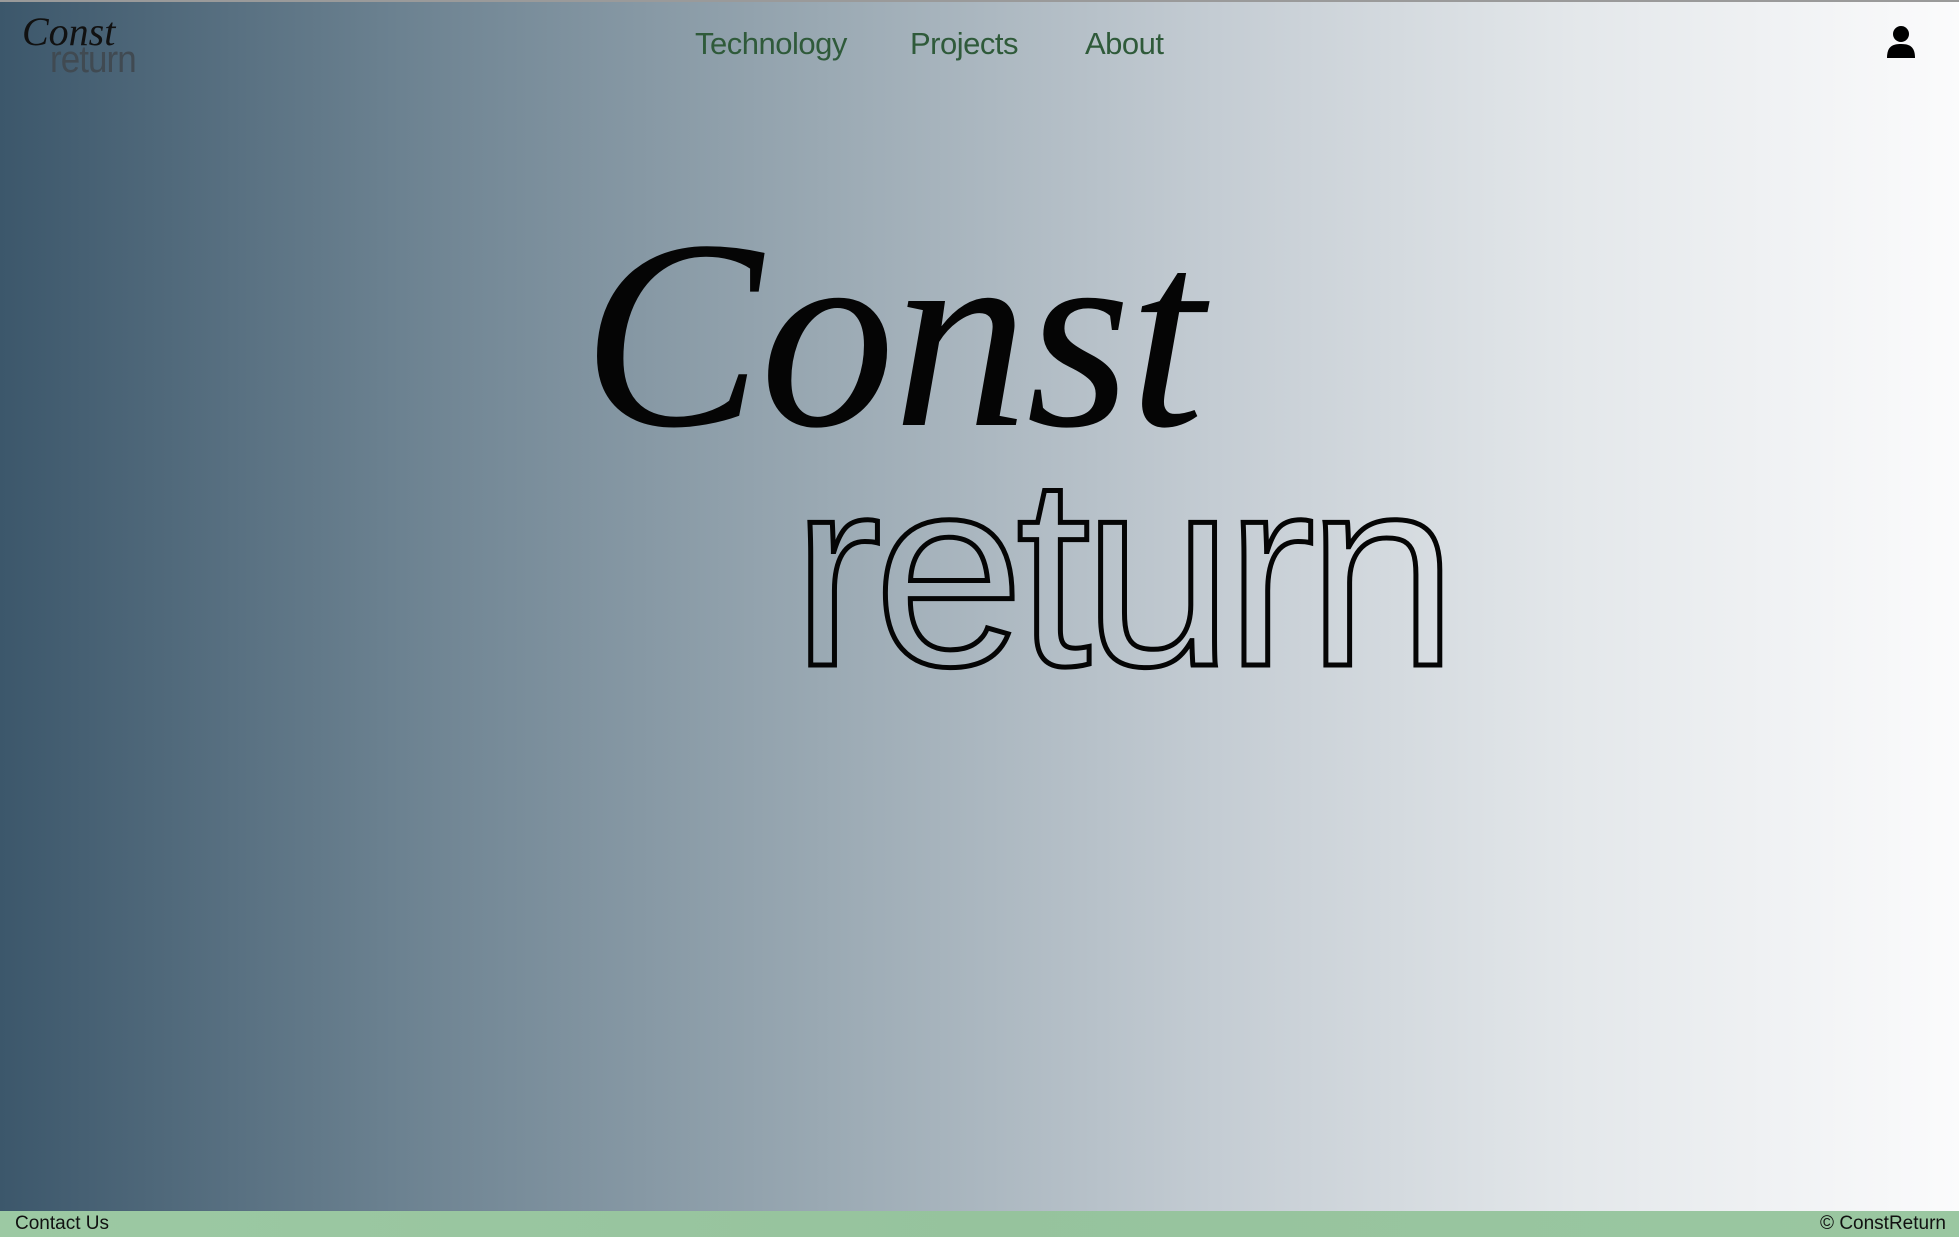  What do you see at coordinates (979, 1) in the screenshot?
I see `top-border` at bounding box center [979, 1].